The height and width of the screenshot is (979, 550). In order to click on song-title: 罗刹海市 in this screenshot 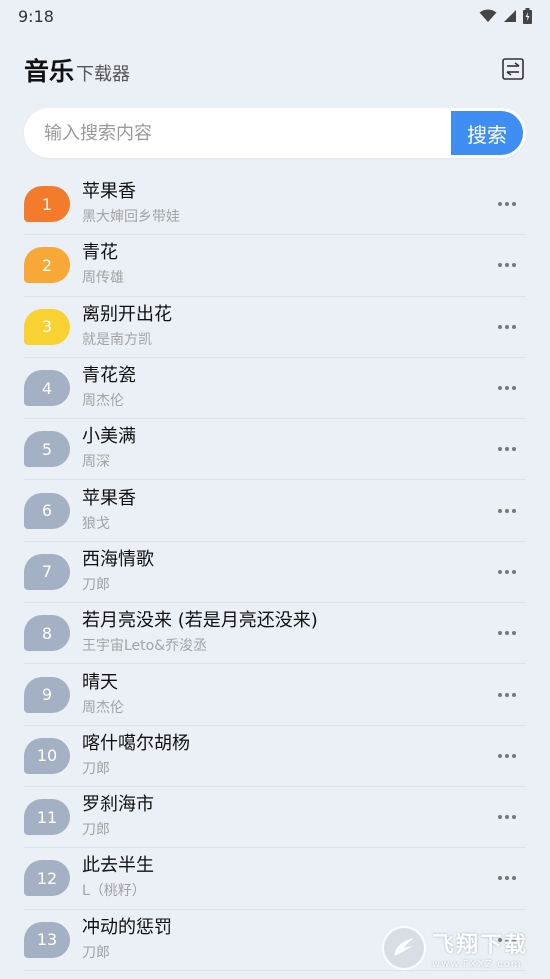, I will do `click(118, 805)`.